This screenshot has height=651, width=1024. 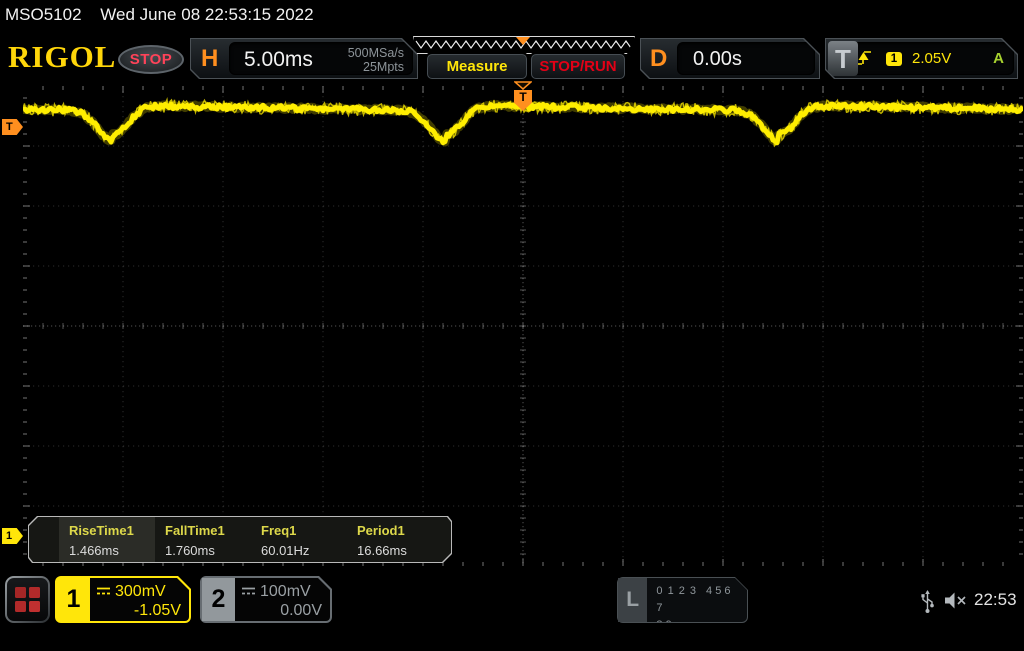 What do you see at coordinates (717, 59) in the screenshot?
I see `delay-value: 0.00s` at bounding box center [717, 59].